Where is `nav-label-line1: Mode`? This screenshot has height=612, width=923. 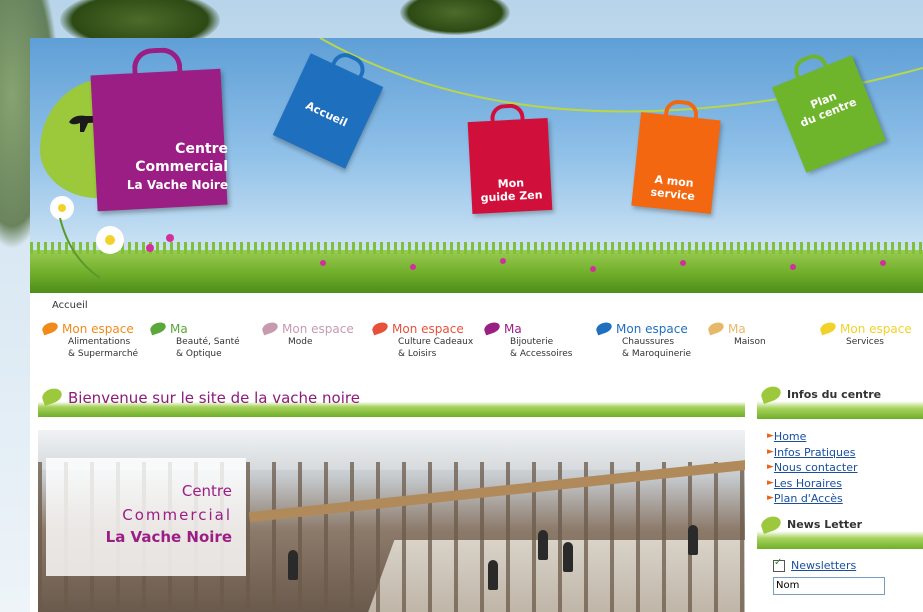 nav-label-line1: Mode is located at coordinates (300, 342).